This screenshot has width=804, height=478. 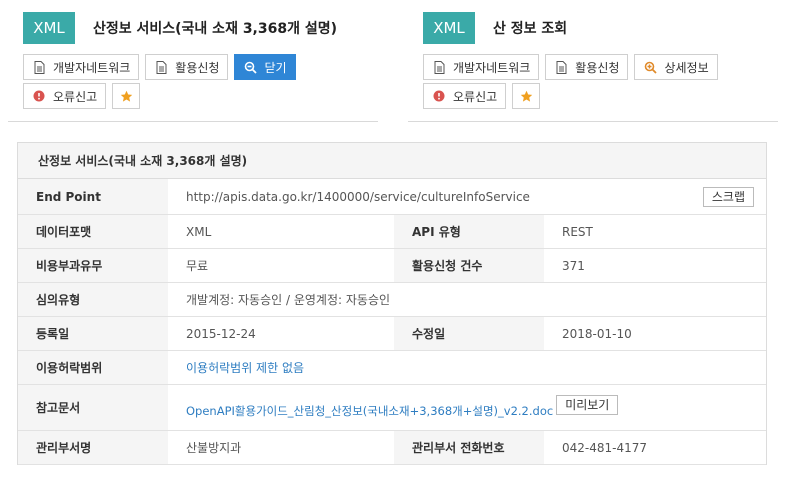 I want to click on mod-date-value: 2018-01-10, so click(x=597, y=333).